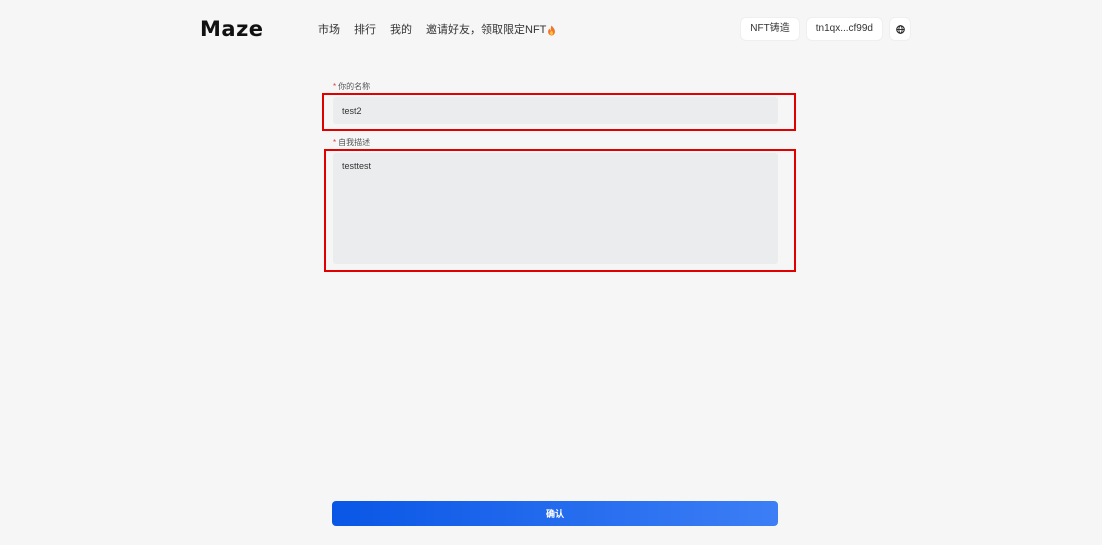  Describe the element at coordinates (232, 29) in the screenshot. I see `maze-logo: Maze` at that location.